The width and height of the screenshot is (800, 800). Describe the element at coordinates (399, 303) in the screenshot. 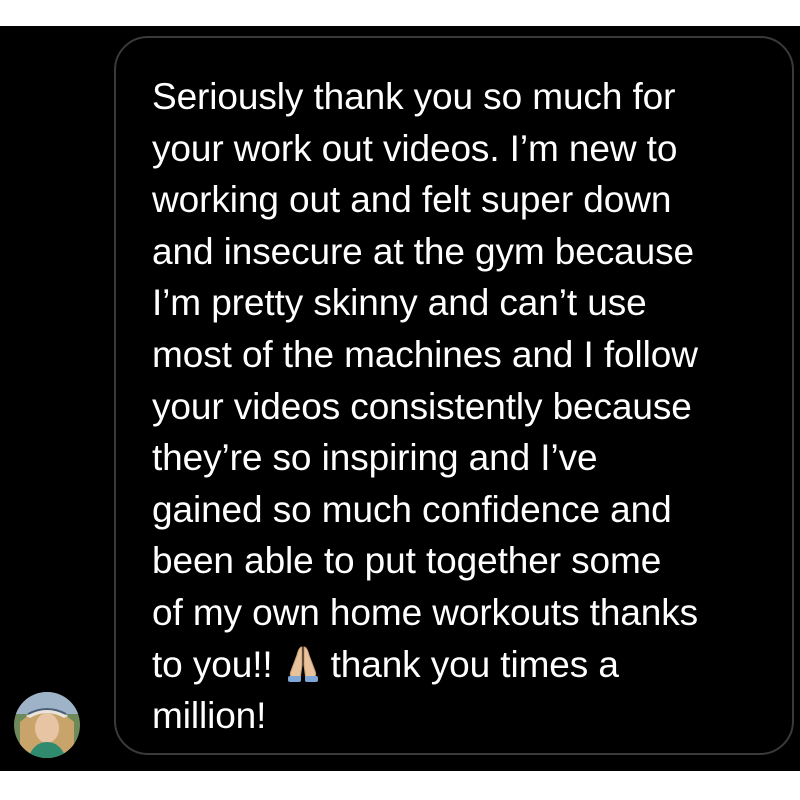

I see `message-line: I’m pretty skinny and can’t use` at that location.